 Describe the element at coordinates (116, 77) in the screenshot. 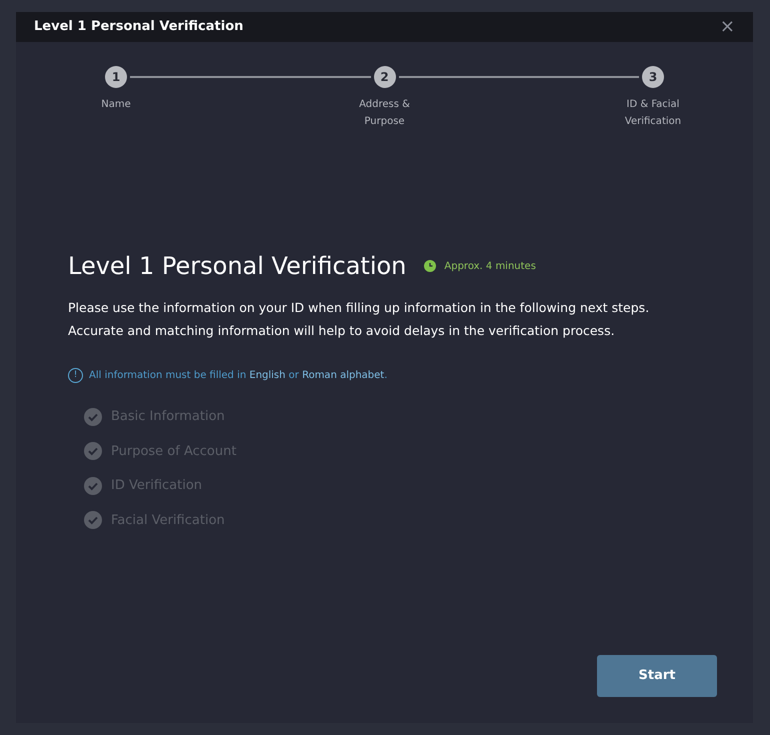

I see `step-number: 1` at that location.